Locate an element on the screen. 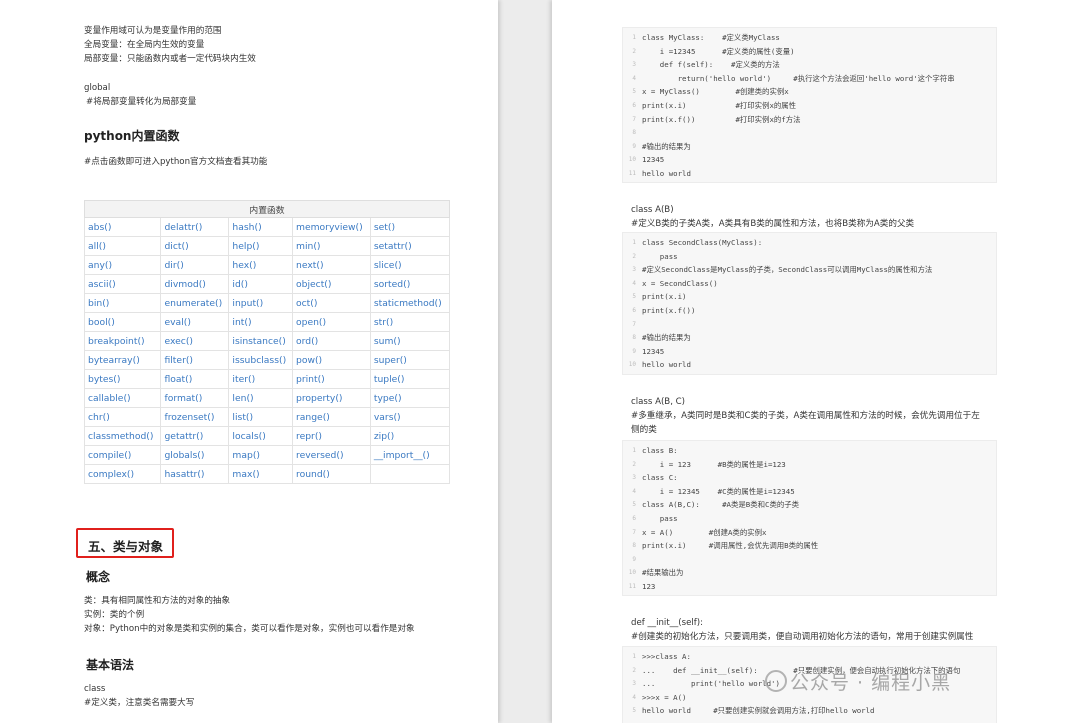  builtin-link: hasattr() is located at coordinates (195, 474).